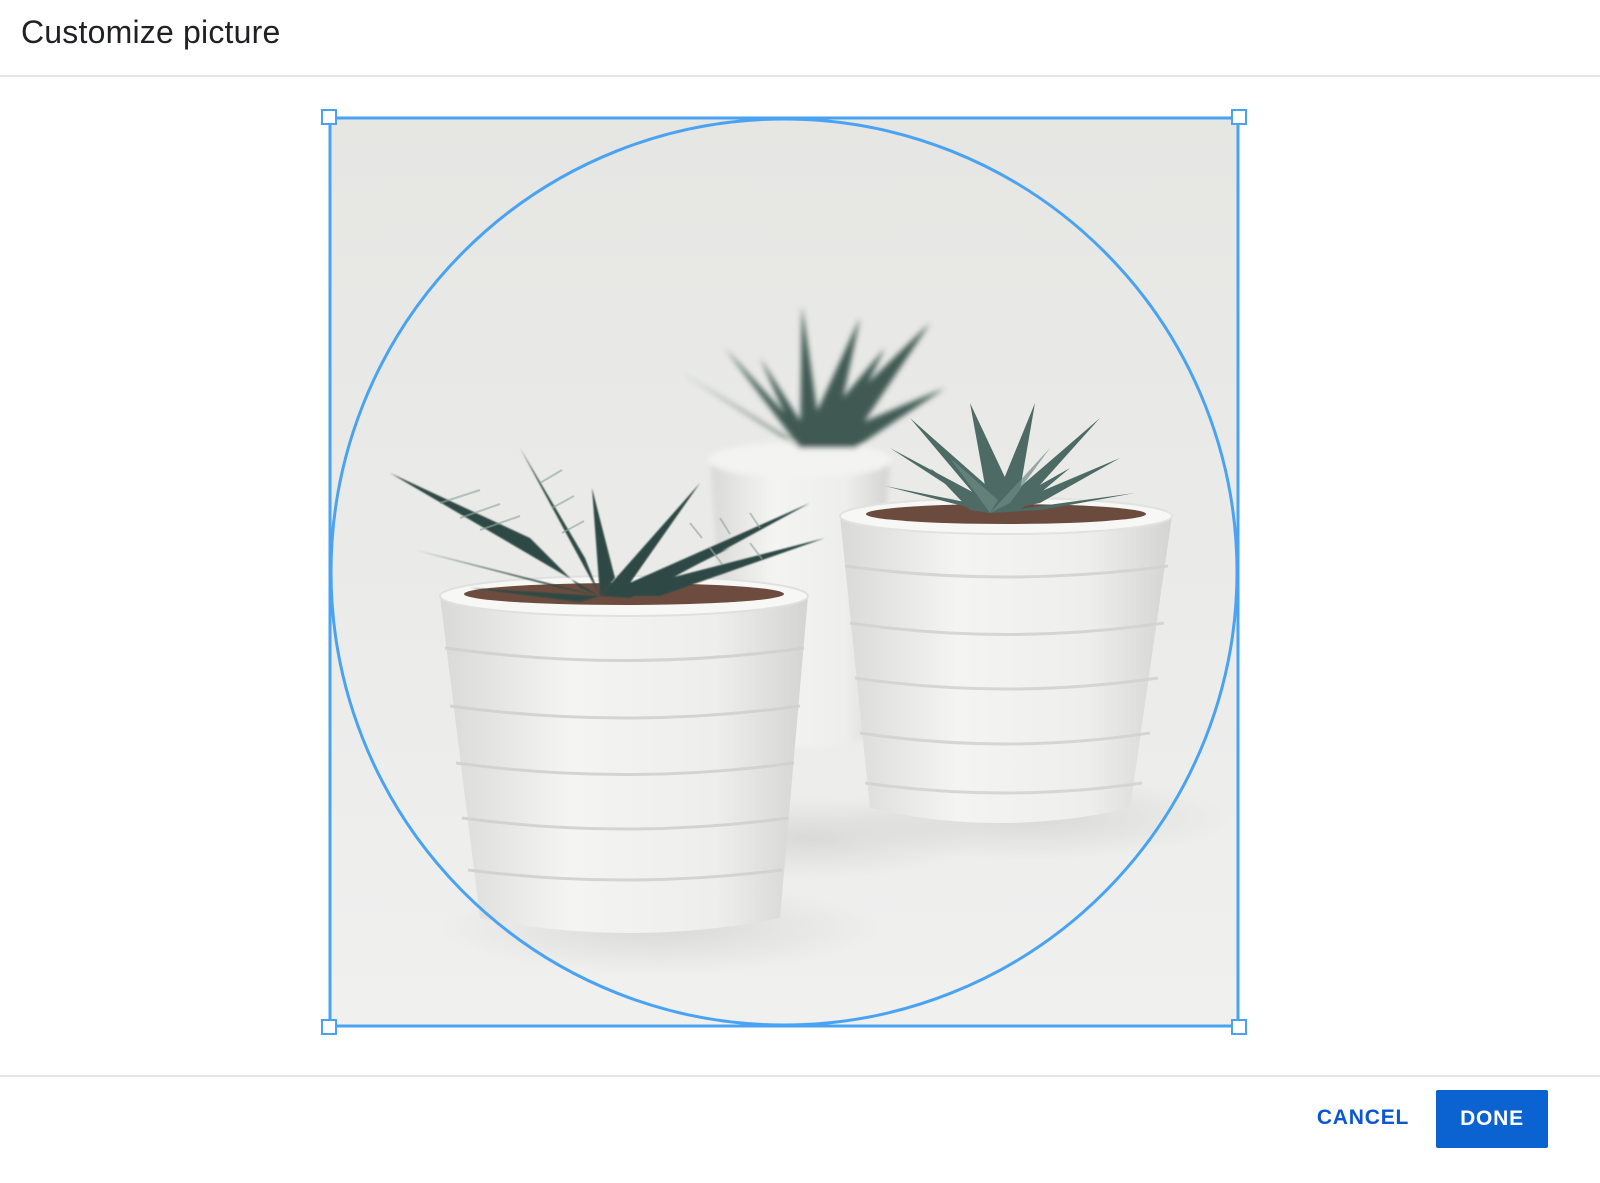  What do you see at coordinates (1492, 1119) in the screenshot?
I see `done-button: DONE` at bounding box center [1492, 1119].